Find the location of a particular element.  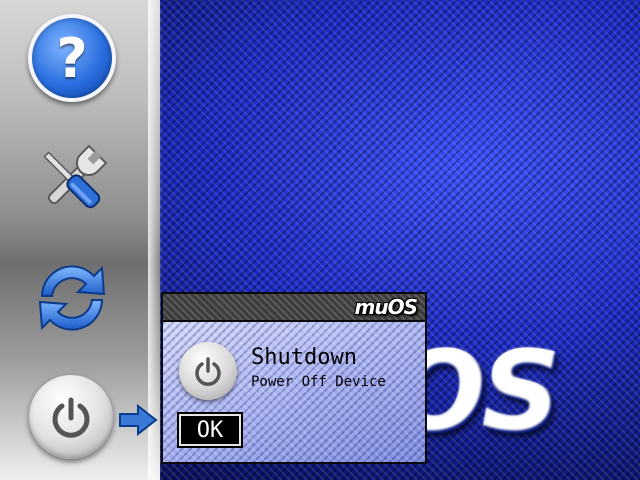

dialog-logo: muOS is located at coordinates (386, 307).